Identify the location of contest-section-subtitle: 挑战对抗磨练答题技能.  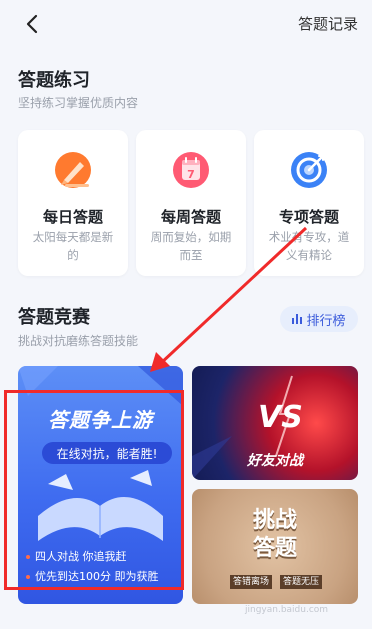
(78, 341).